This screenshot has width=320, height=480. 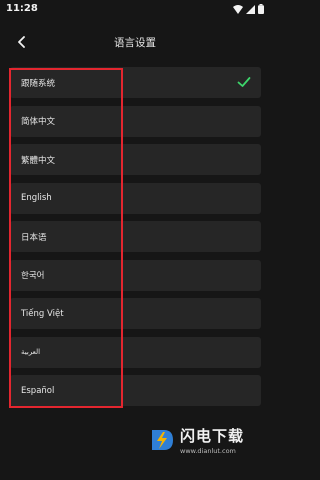 I want to click on watermark-brand: 闪电下载, so click(x=212, y=436).